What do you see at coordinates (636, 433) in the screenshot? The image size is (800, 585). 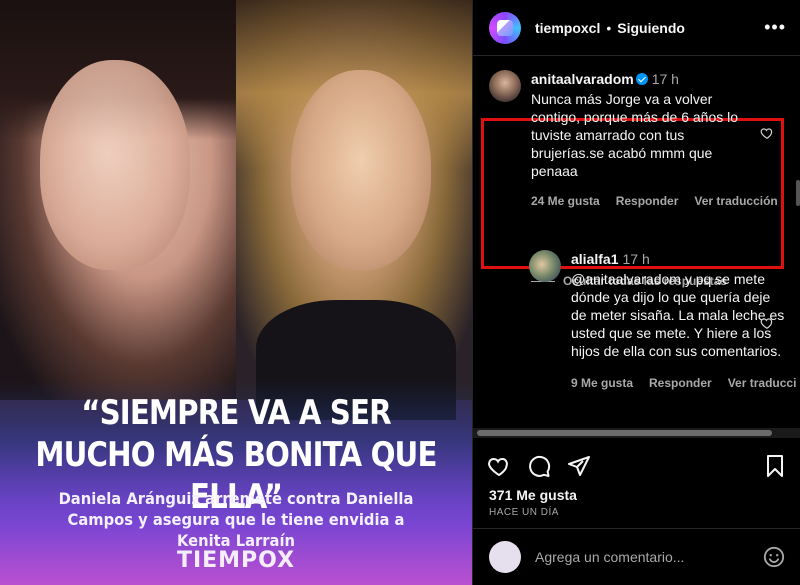 I see `horizontal-scrollbar` at bounding box center [636, 433].